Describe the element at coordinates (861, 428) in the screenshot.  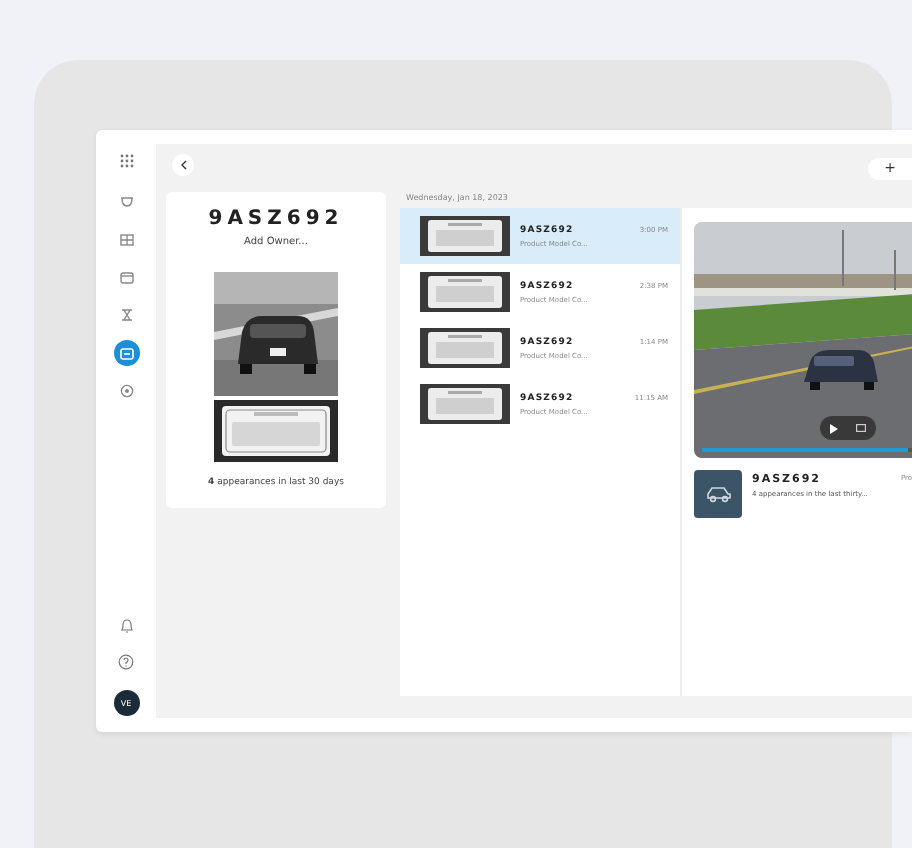
I see `fullscreen-icon` at that location.